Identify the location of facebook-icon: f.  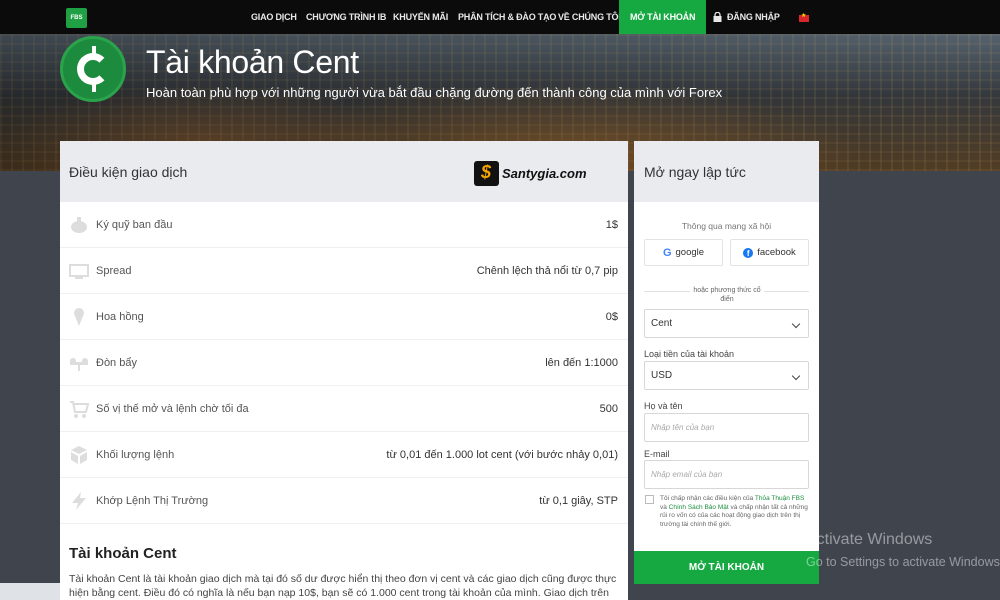
(748, 252).